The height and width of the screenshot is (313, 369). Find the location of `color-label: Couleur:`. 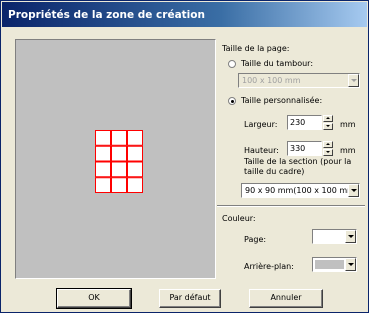

color-label: Couleur: is located at coordinates (239, 218).